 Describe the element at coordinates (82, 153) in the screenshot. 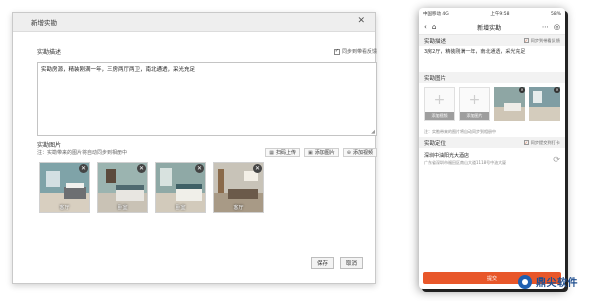

I see `photo-tip: 注：实勘带来的图片将自动同步到相册中` at that location.